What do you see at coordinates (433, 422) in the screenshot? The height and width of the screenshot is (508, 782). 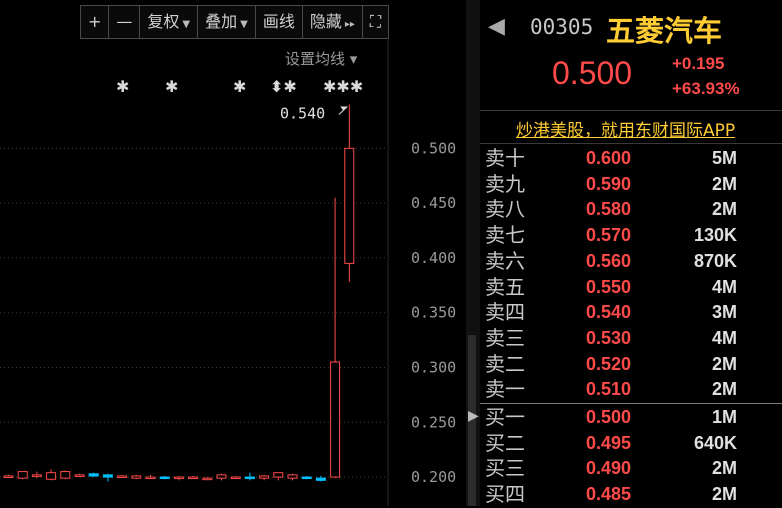 I see `y-tick-label: 0.250` at bounding box center [433, 422].